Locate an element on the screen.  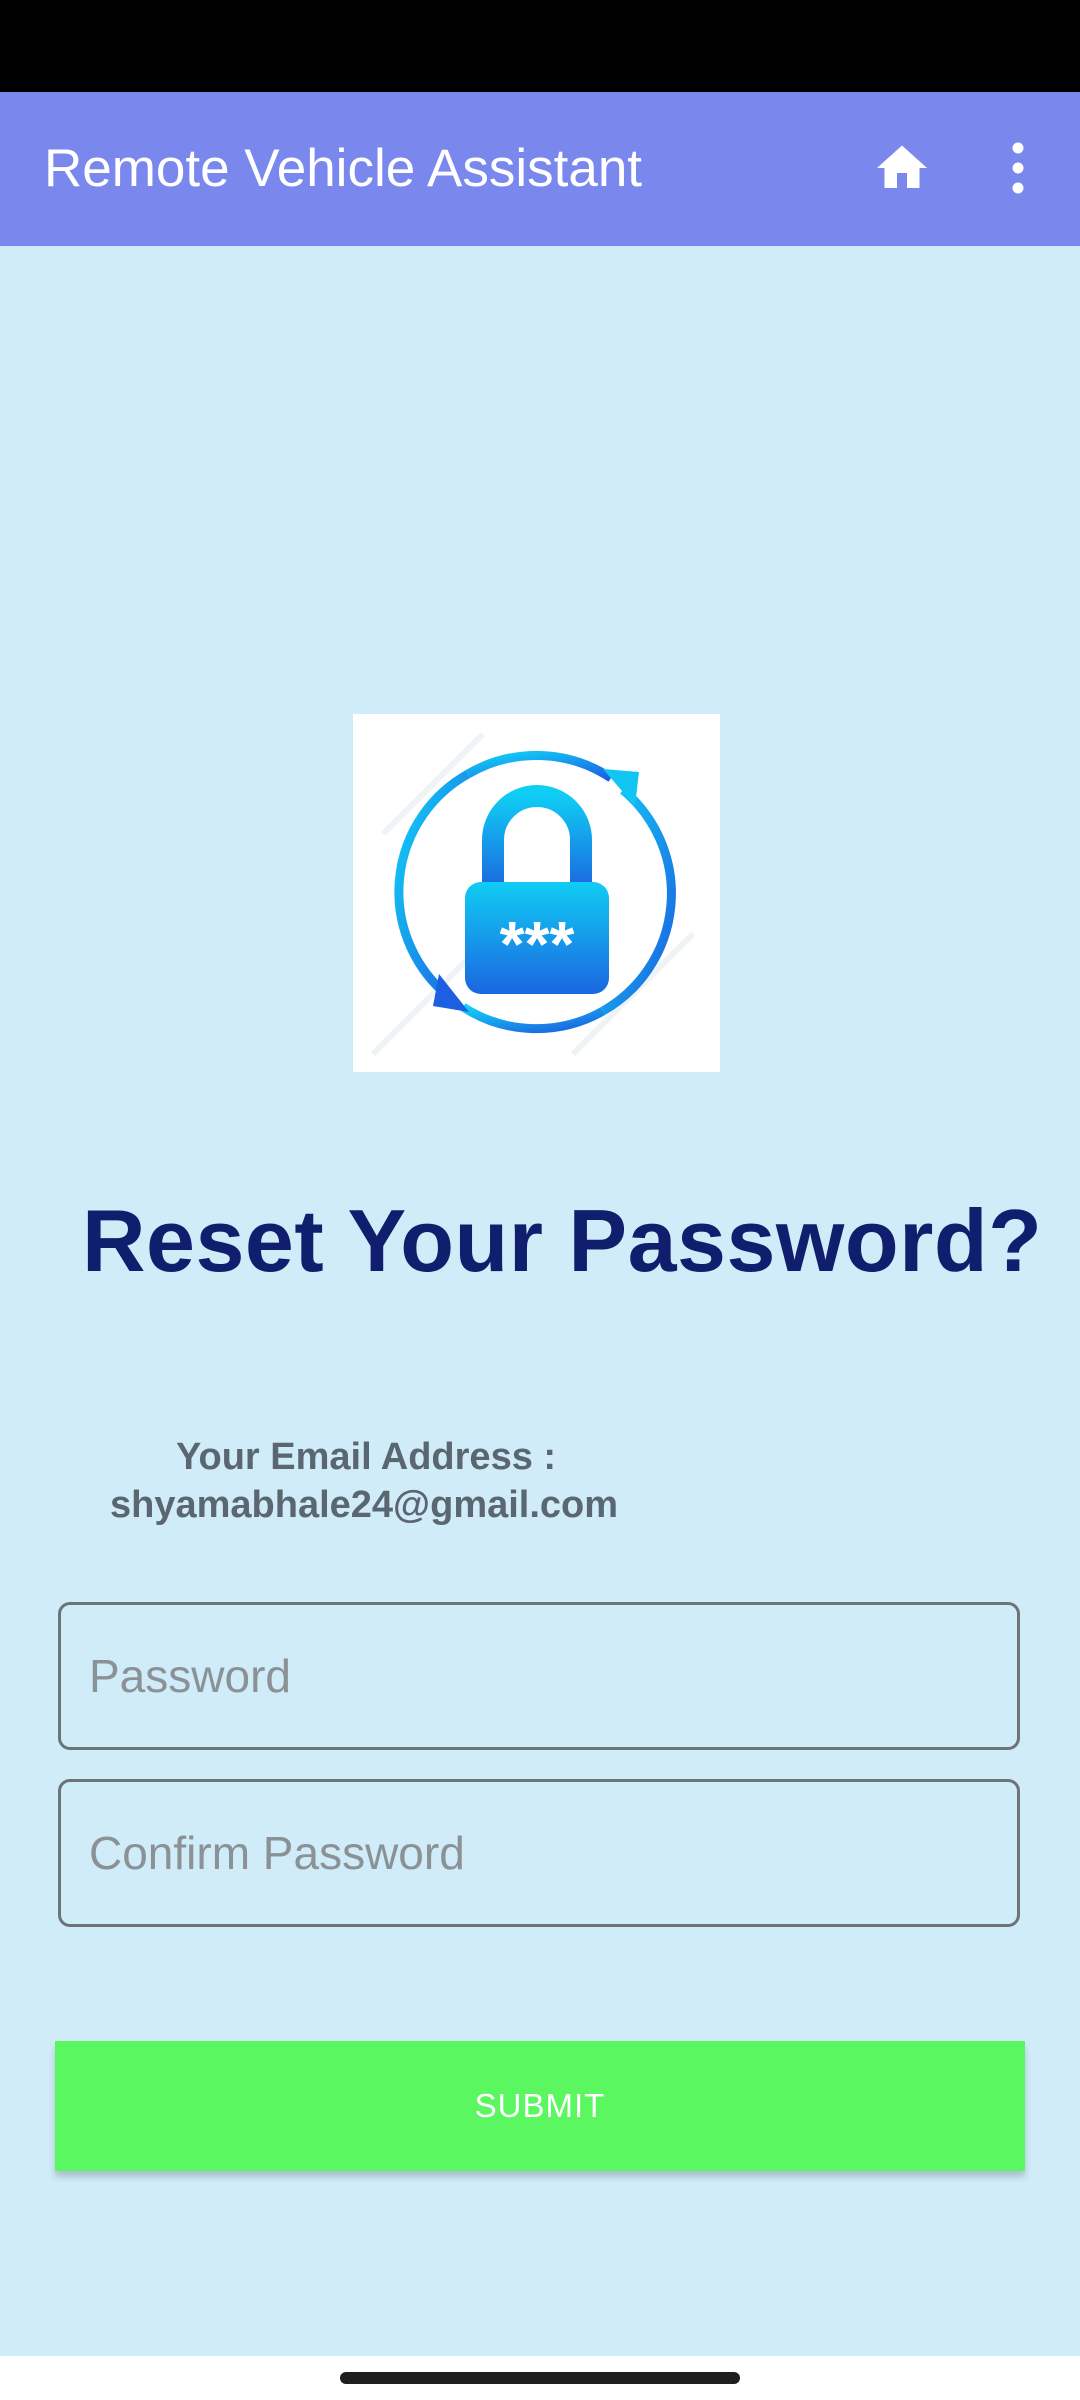
confirm-password-field is located at coordinates (539, 1853).